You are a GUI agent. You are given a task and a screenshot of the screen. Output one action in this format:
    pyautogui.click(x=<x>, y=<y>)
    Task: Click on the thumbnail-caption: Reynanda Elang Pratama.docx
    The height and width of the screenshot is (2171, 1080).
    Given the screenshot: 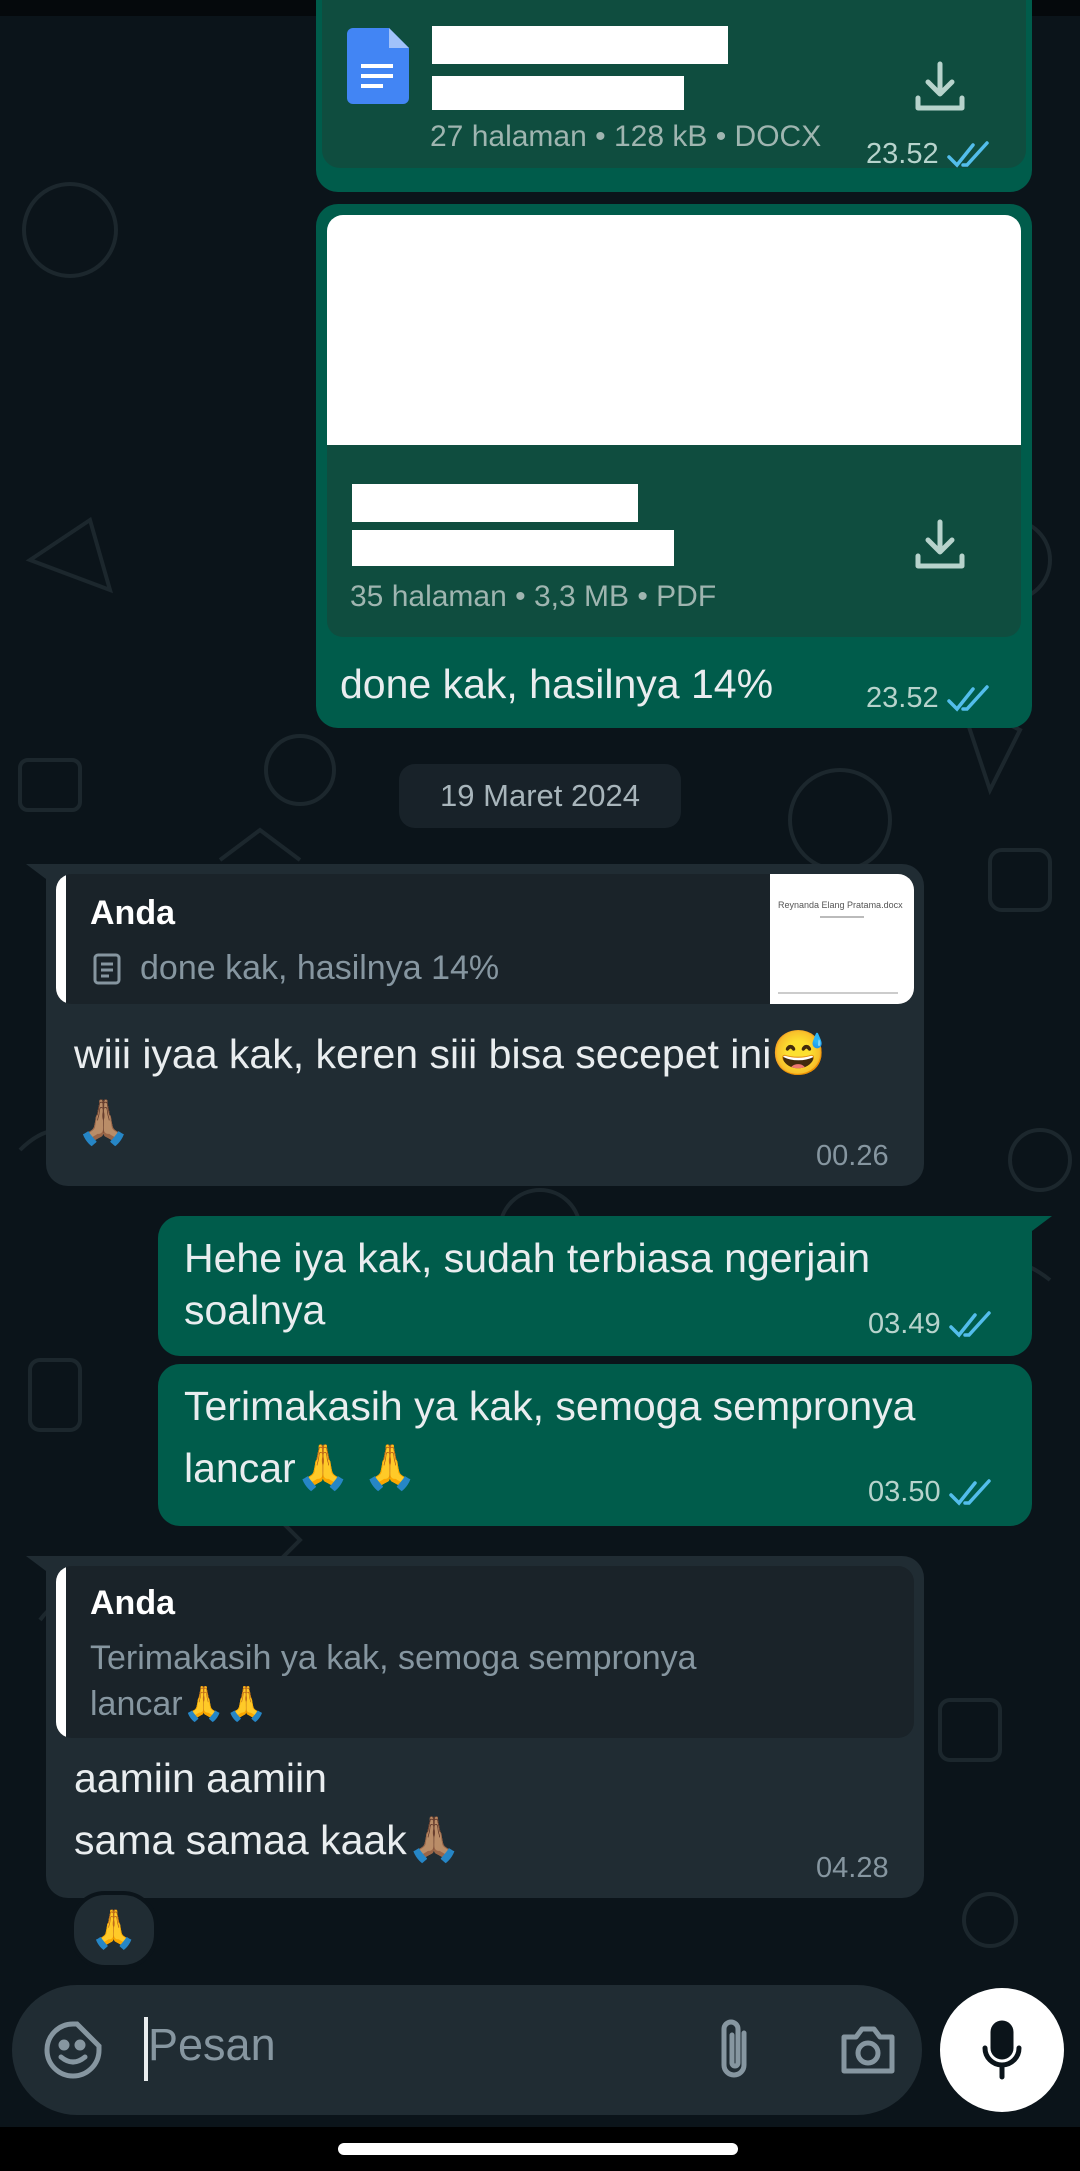 What is the action you would take?
    pyautogui.click(x=840, y=905)
    